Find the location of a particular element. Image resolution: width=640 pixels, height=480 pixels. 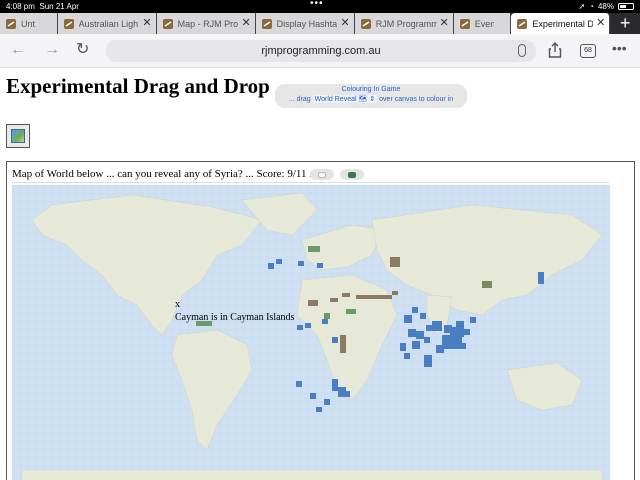

tab-label: Event C is located at coordinates (484, 23).